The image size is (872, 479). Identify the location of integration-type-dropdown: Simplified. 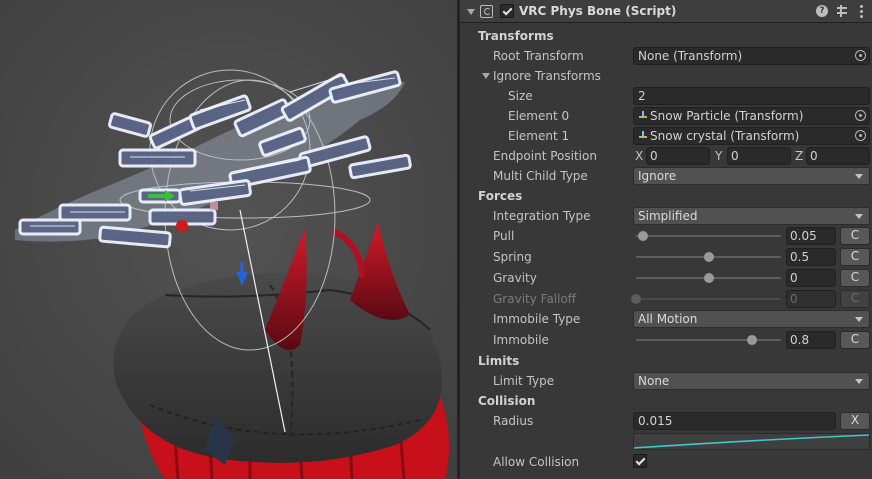
(751, 216).